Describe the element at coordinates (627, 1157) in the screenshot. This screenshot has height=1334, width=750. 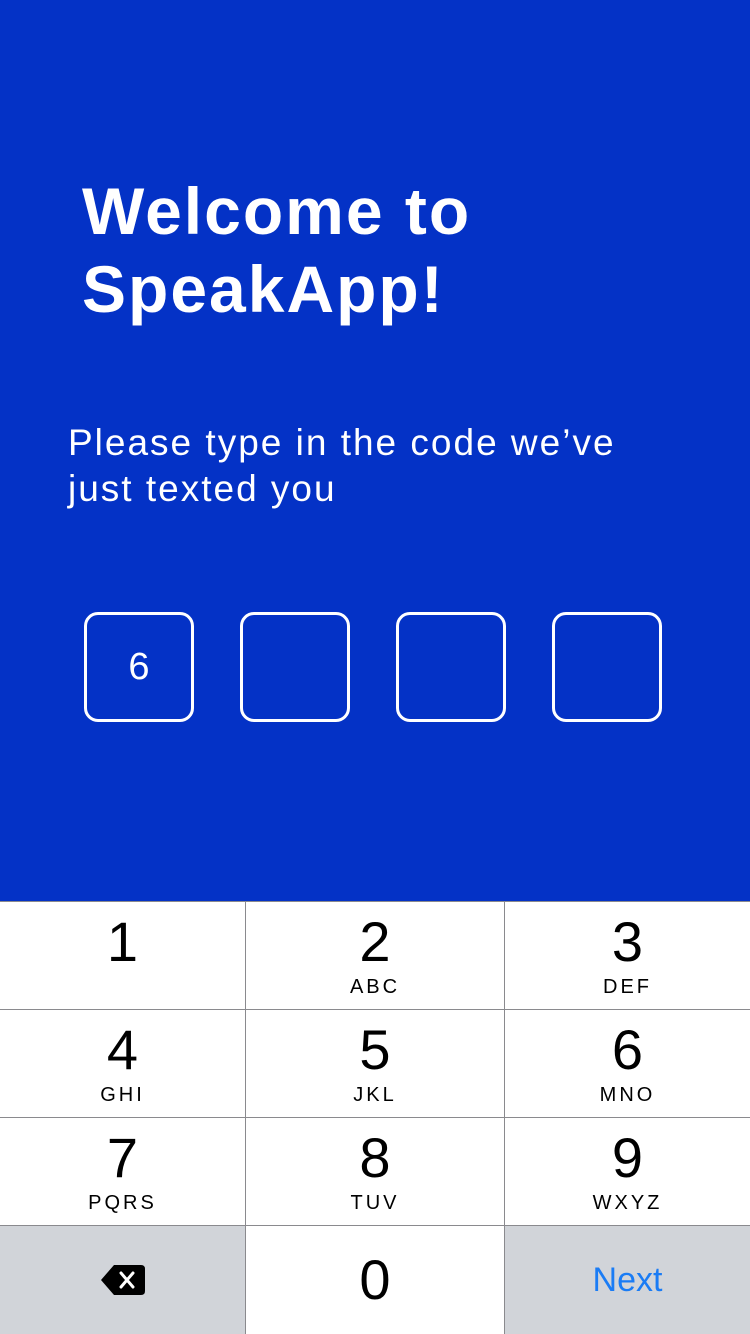
I see `key-digit: 9` at that location.